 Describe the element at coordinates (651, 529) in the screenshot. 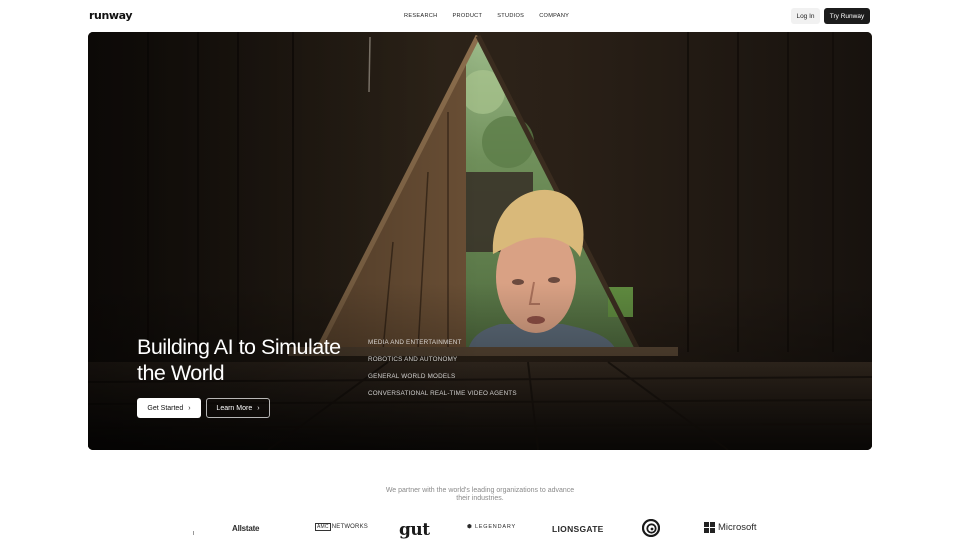

I see `ubisoft-logo-icon` at that location.